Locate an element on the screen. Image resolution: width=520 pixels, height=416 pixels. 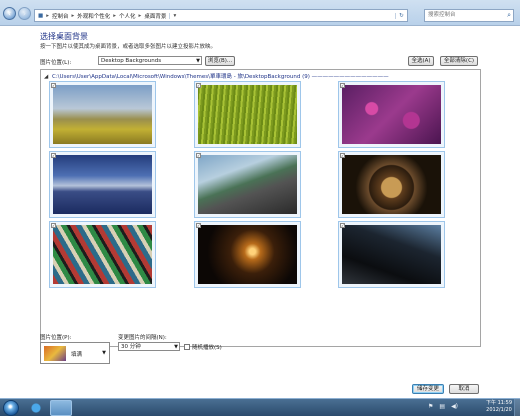
shuffle-checkbox: 随机播放(S) is located at coordinates (203, 347).